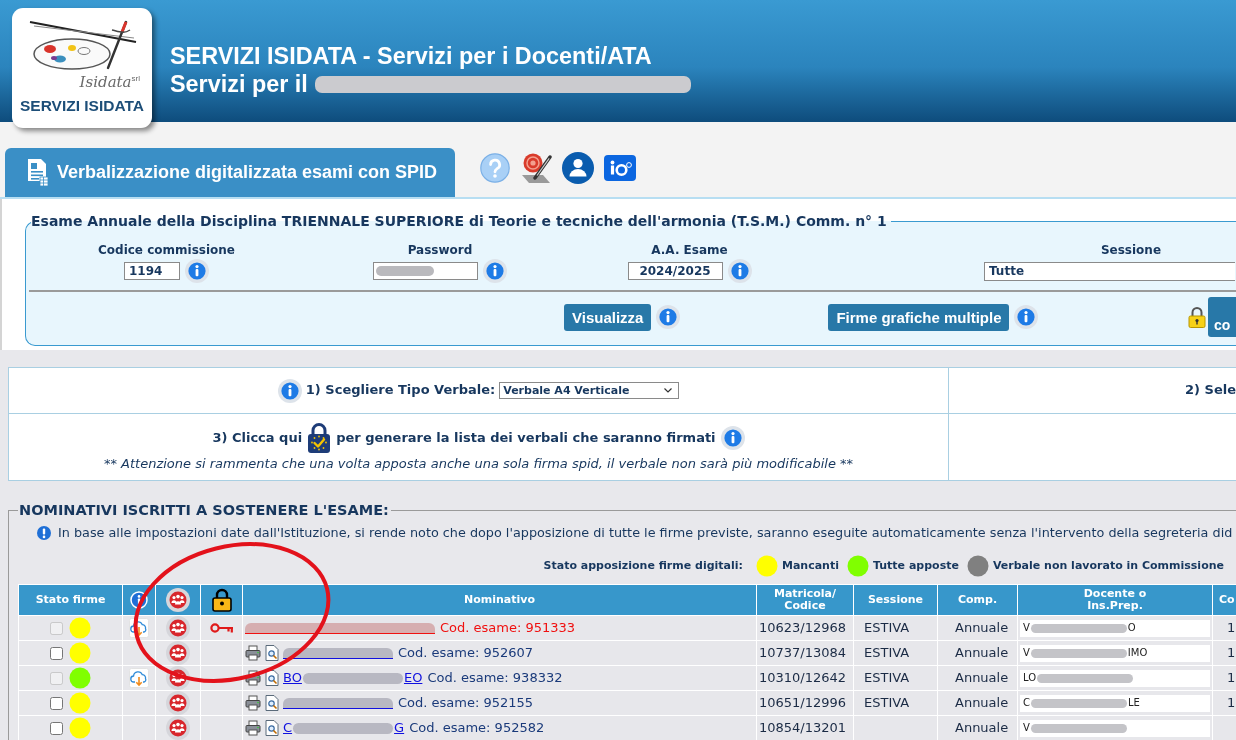 Image resolution: width=1236 pixels, height=740 pixels. What do you see at coordinates (810, 566) in the screenshot?
I see `legend-label: Mancanti` at bounding box center [810, 566].